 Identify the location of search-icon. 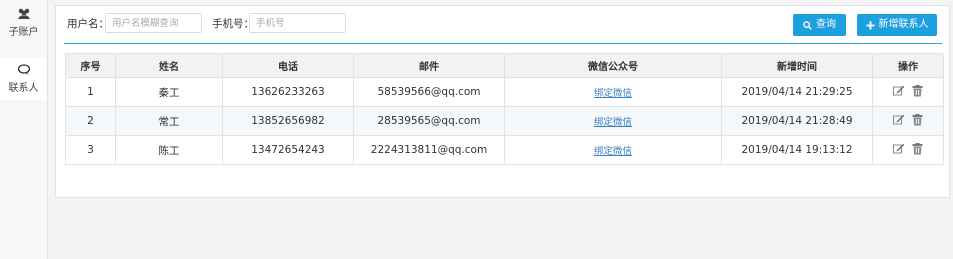
(807, 25).